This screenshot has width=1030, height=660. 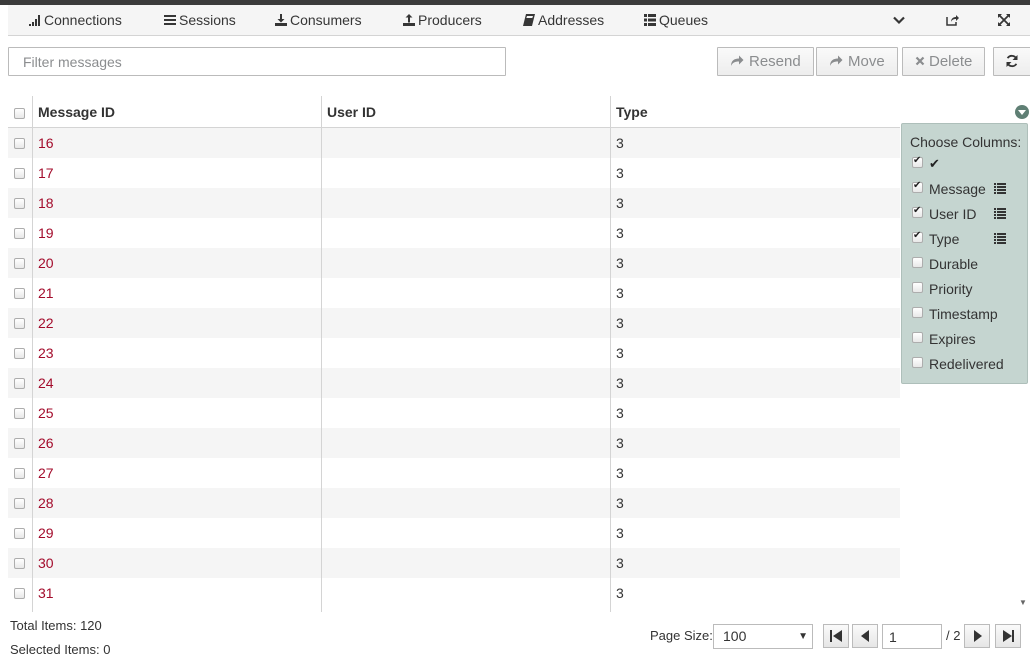 I want to click on column-option: User ID, so click(x=968, y=214).